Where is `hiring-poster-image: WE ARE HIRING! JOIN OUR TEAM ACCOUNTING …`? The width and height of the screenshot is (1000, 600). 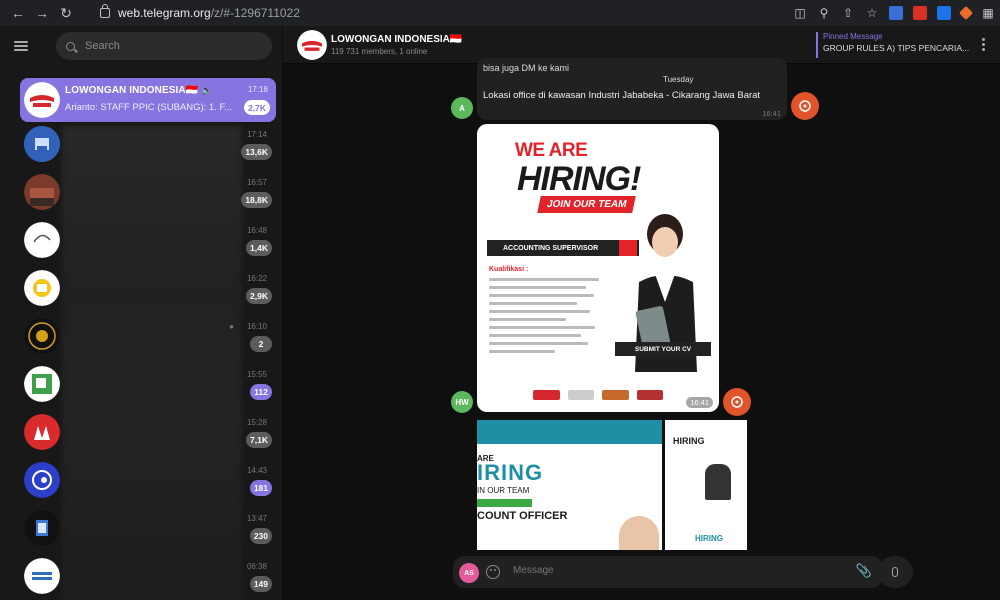
hiring-poster-image: WE ARE HIRING! JOIN OUR TEAM ACCOUNTING … is located at coordinates (598, 268).